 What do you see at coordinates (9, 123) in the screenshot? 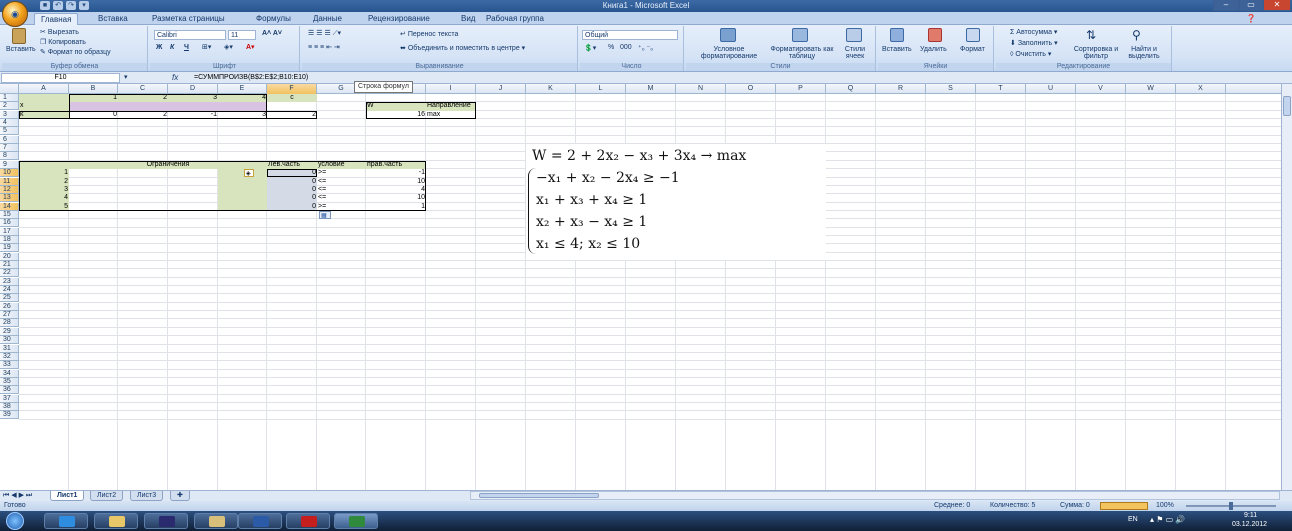
I see `row-header-4: 4` at bounding box center [9, 123].